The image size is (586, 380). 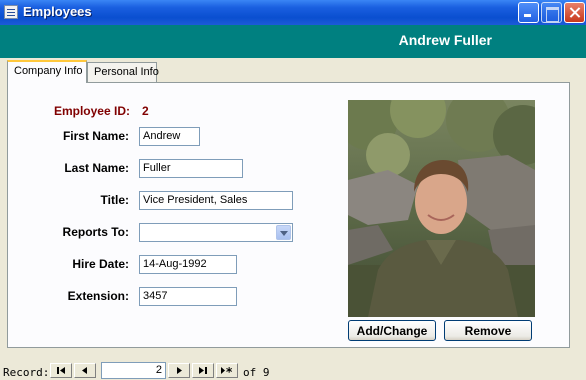 I want to click on next-record-button, so click(x=179, y=370).